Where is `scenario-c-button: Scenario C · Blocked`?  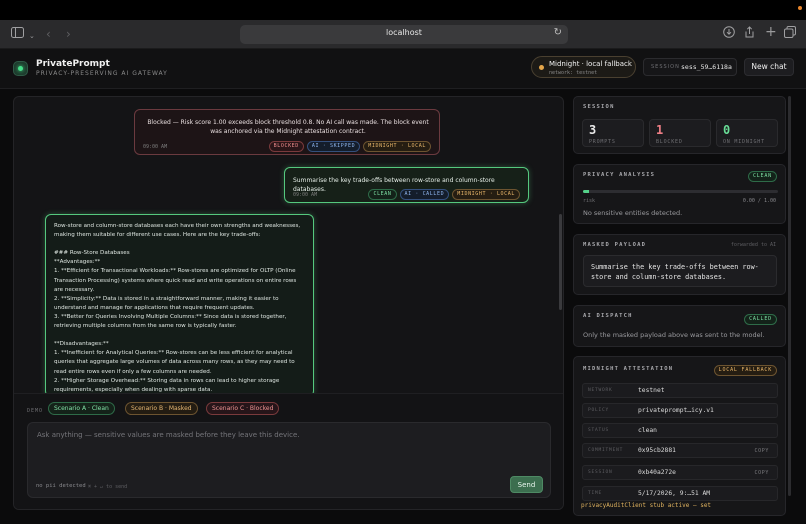 scenario-c-button: Scenario C · Blocked is located at coordinates (243, 408).